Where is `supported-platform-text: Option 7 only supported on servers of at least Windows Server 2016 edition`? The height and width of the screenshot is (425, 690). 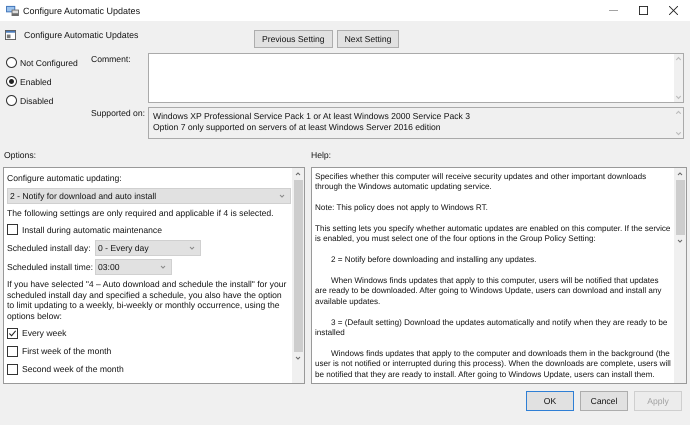
supported-platform-text: Option 7 only supported on servers of at least Windows Server 2016 edition is located at coordinates (297, 127).